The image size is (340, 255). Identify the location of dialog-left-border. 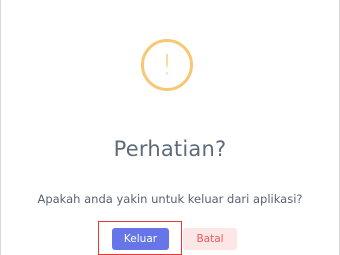
(0, 127).